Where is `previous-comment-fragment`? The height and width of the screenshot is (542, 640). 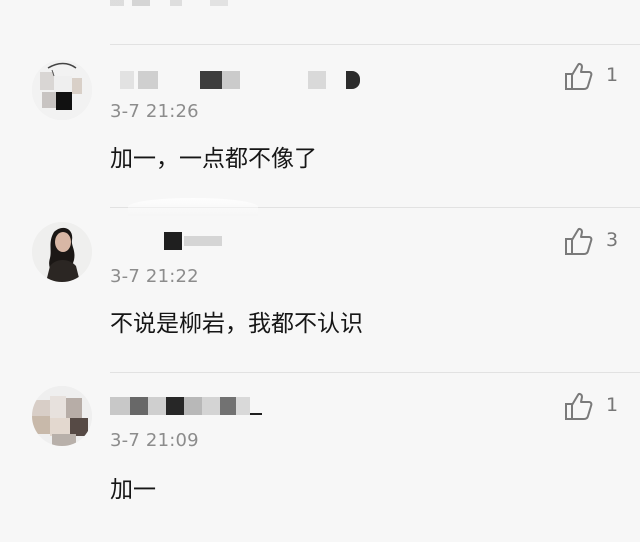
previous-comment-fragment is located at coordinates (200, 3).